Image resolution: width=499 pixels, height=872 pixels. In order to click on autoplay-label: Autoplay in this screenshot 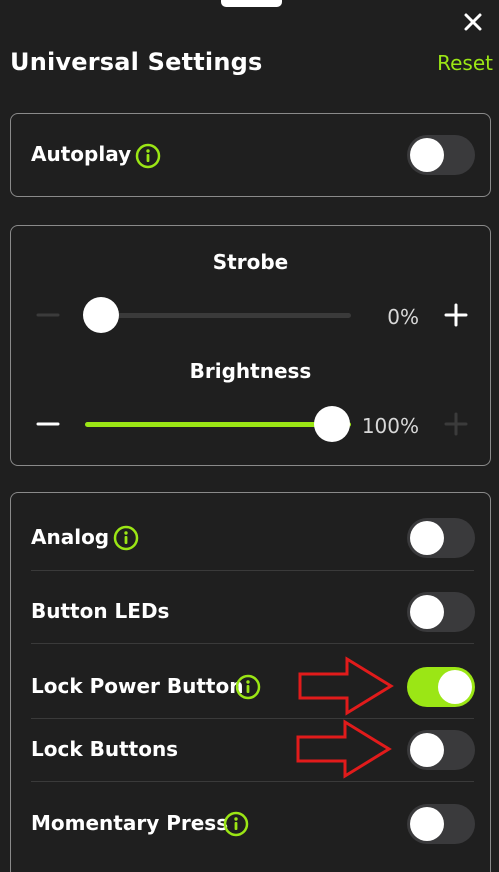, I will do `click(81, 154)`.